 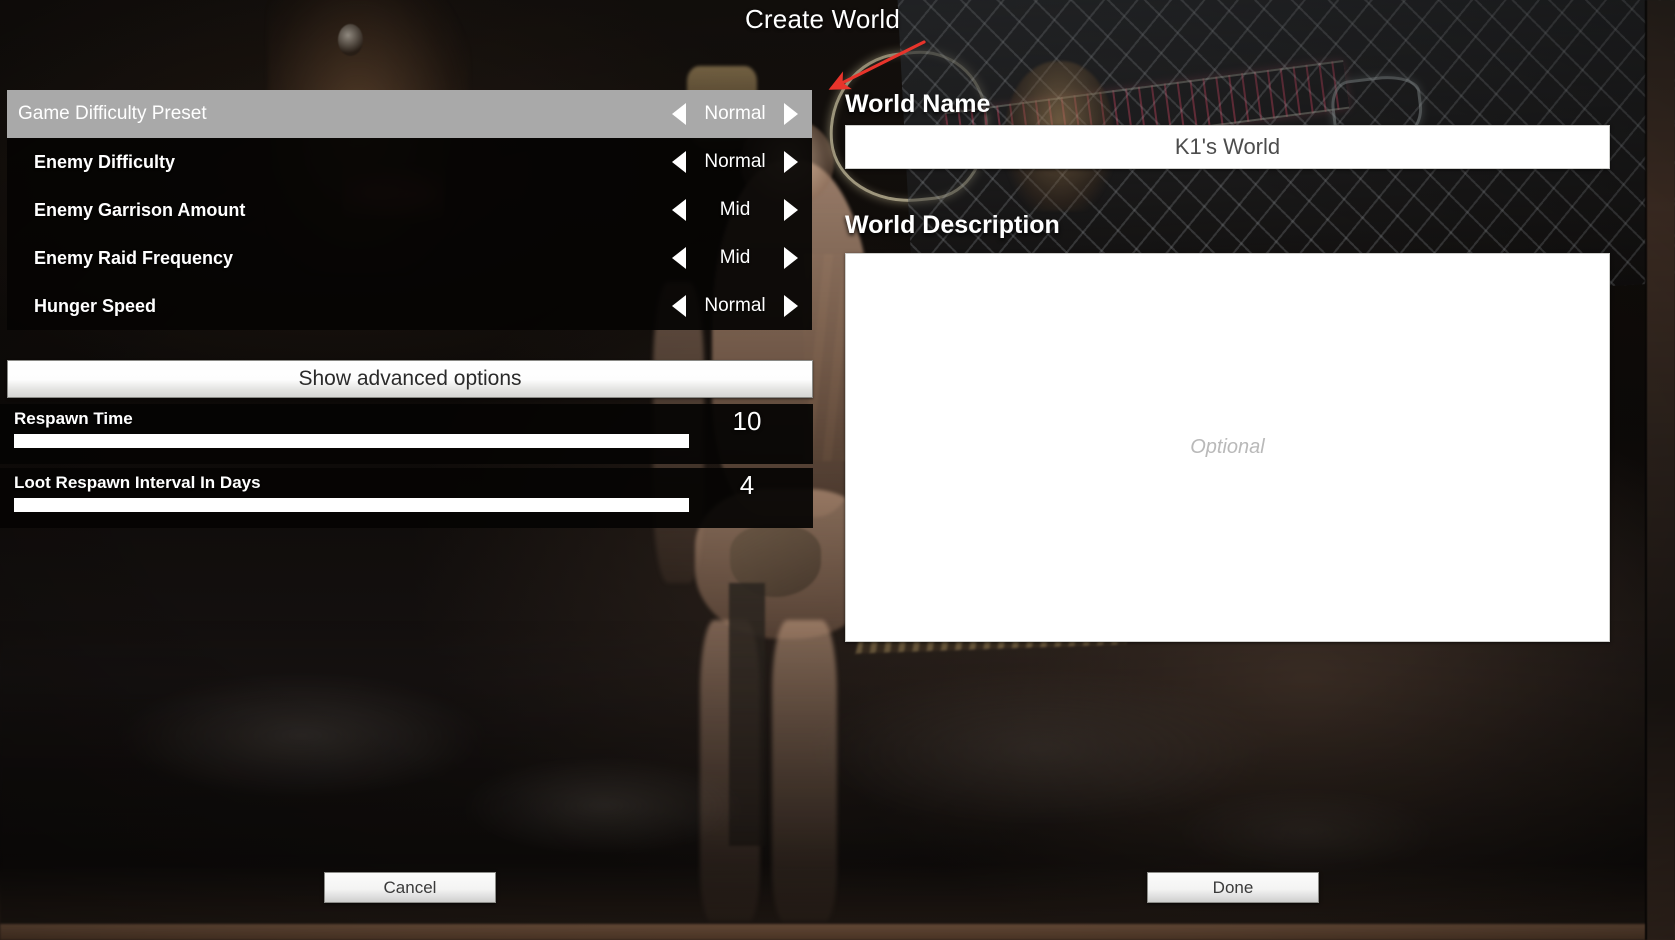 What do you see at coordinates (140, 209) in the screenshot?
I see `setting-label: Enemy Garrison Amount` at bounding box center [140, 209].